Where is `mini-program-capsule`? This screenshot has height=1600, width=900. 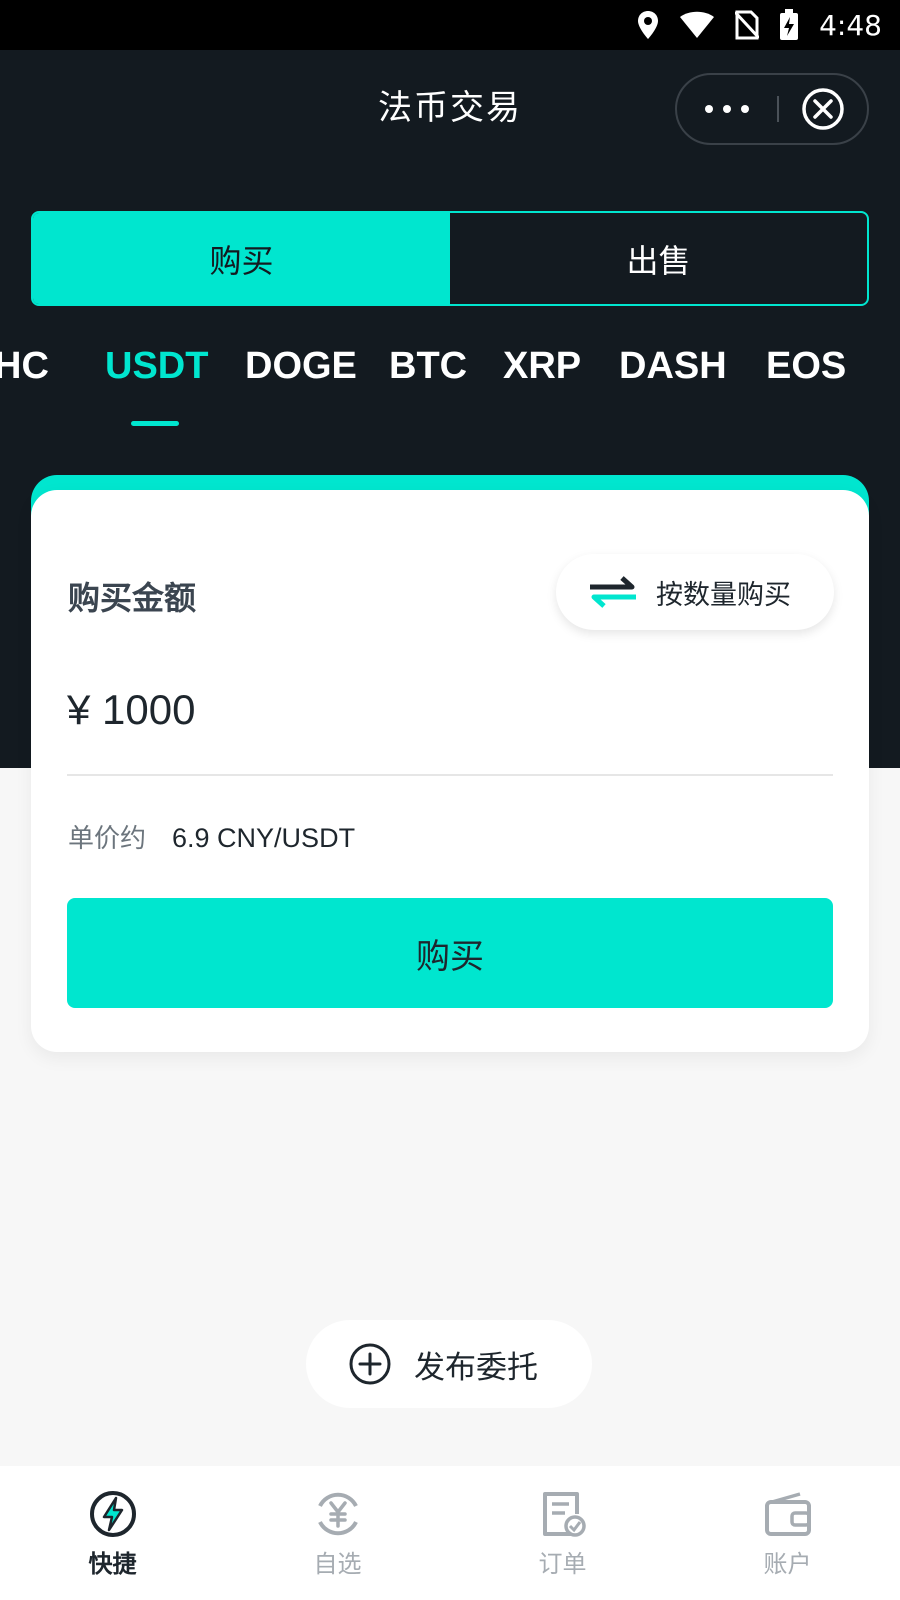 mini-program-capsule is located at coordinates (772, 109).